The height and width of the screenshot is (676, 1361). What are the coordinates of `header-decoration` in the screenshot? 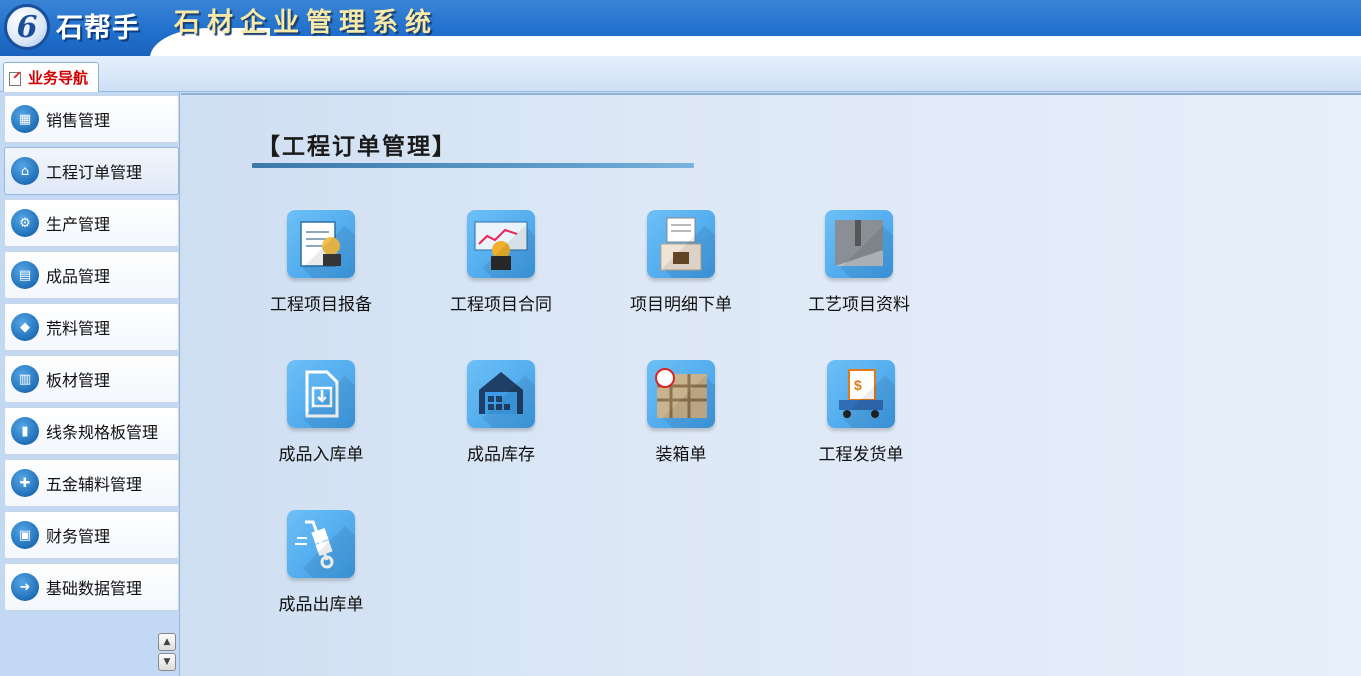 It's located at (773, 46).